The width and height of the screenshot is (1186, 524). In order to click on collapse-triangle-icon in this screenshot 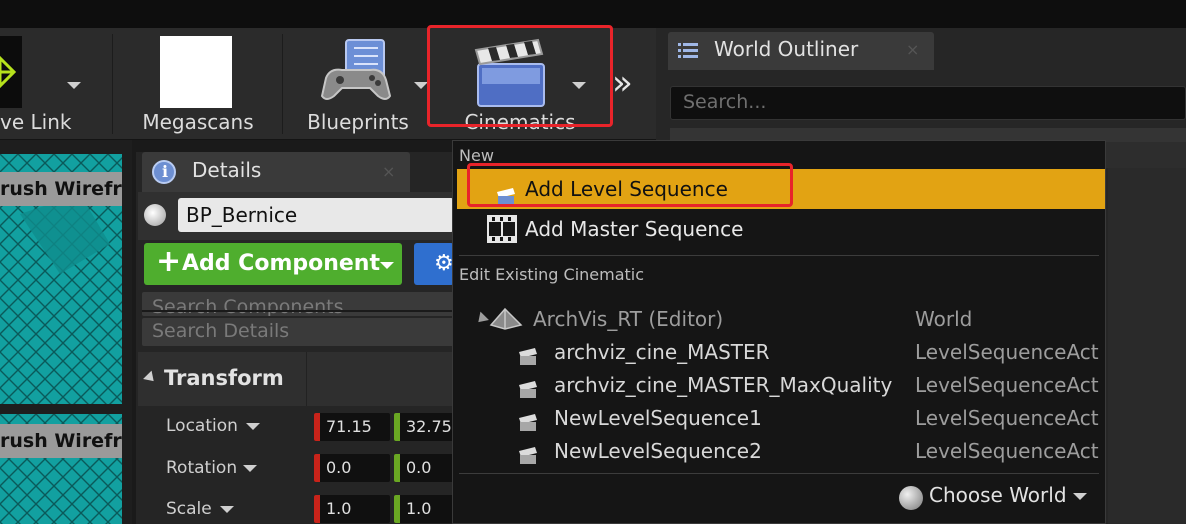, I will do `click(481, 319)`.